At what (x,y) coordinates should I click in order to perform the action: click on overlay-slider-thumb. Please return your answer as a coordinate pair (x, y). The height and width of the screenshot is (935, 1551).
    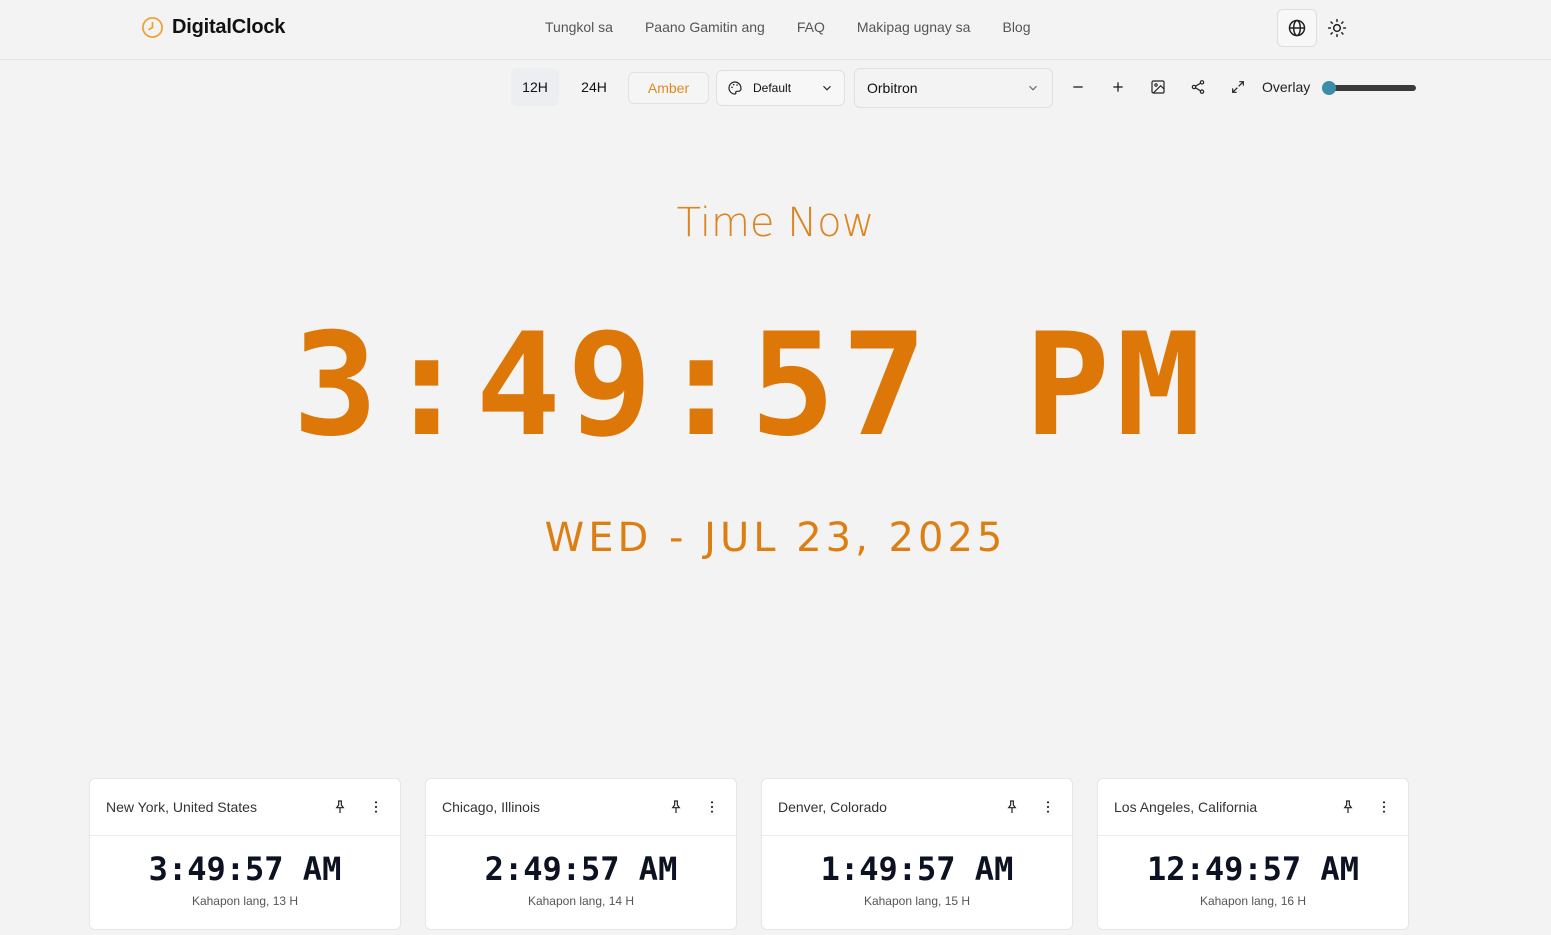
    Looking at the image, I should click on (1329, 88).